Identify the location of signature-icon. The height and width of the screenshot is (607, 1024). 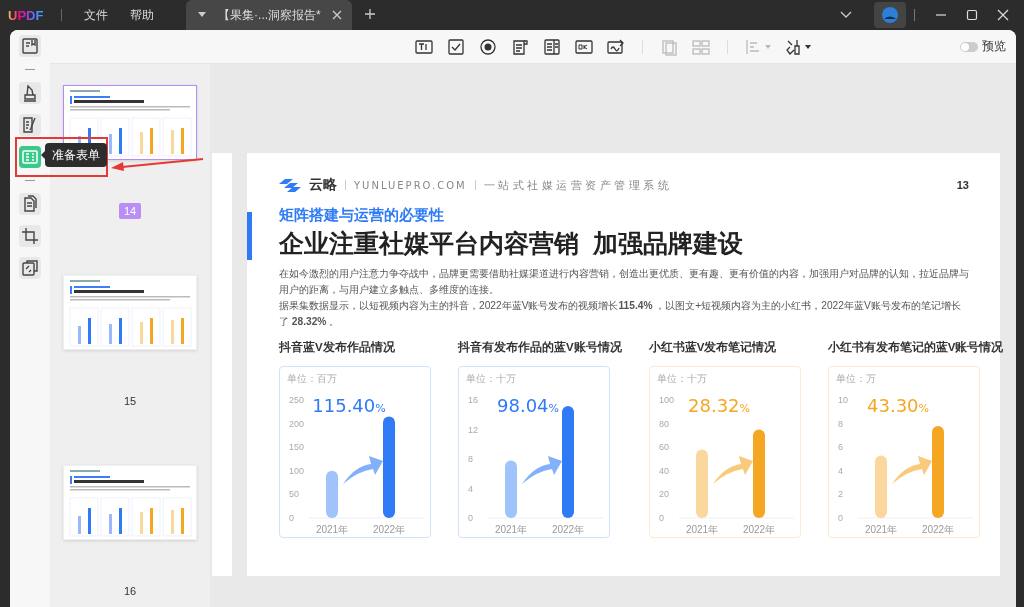
(616, 46).